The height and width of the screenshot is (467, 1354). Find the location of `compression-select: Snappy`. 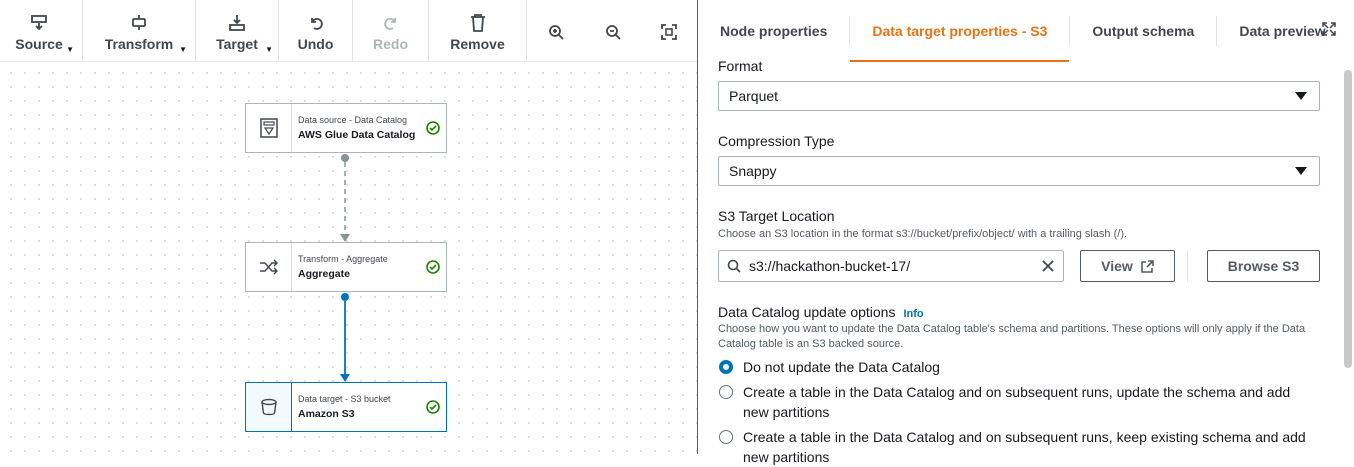

compression-select: Snappy is located at coordinates (1019, 171).